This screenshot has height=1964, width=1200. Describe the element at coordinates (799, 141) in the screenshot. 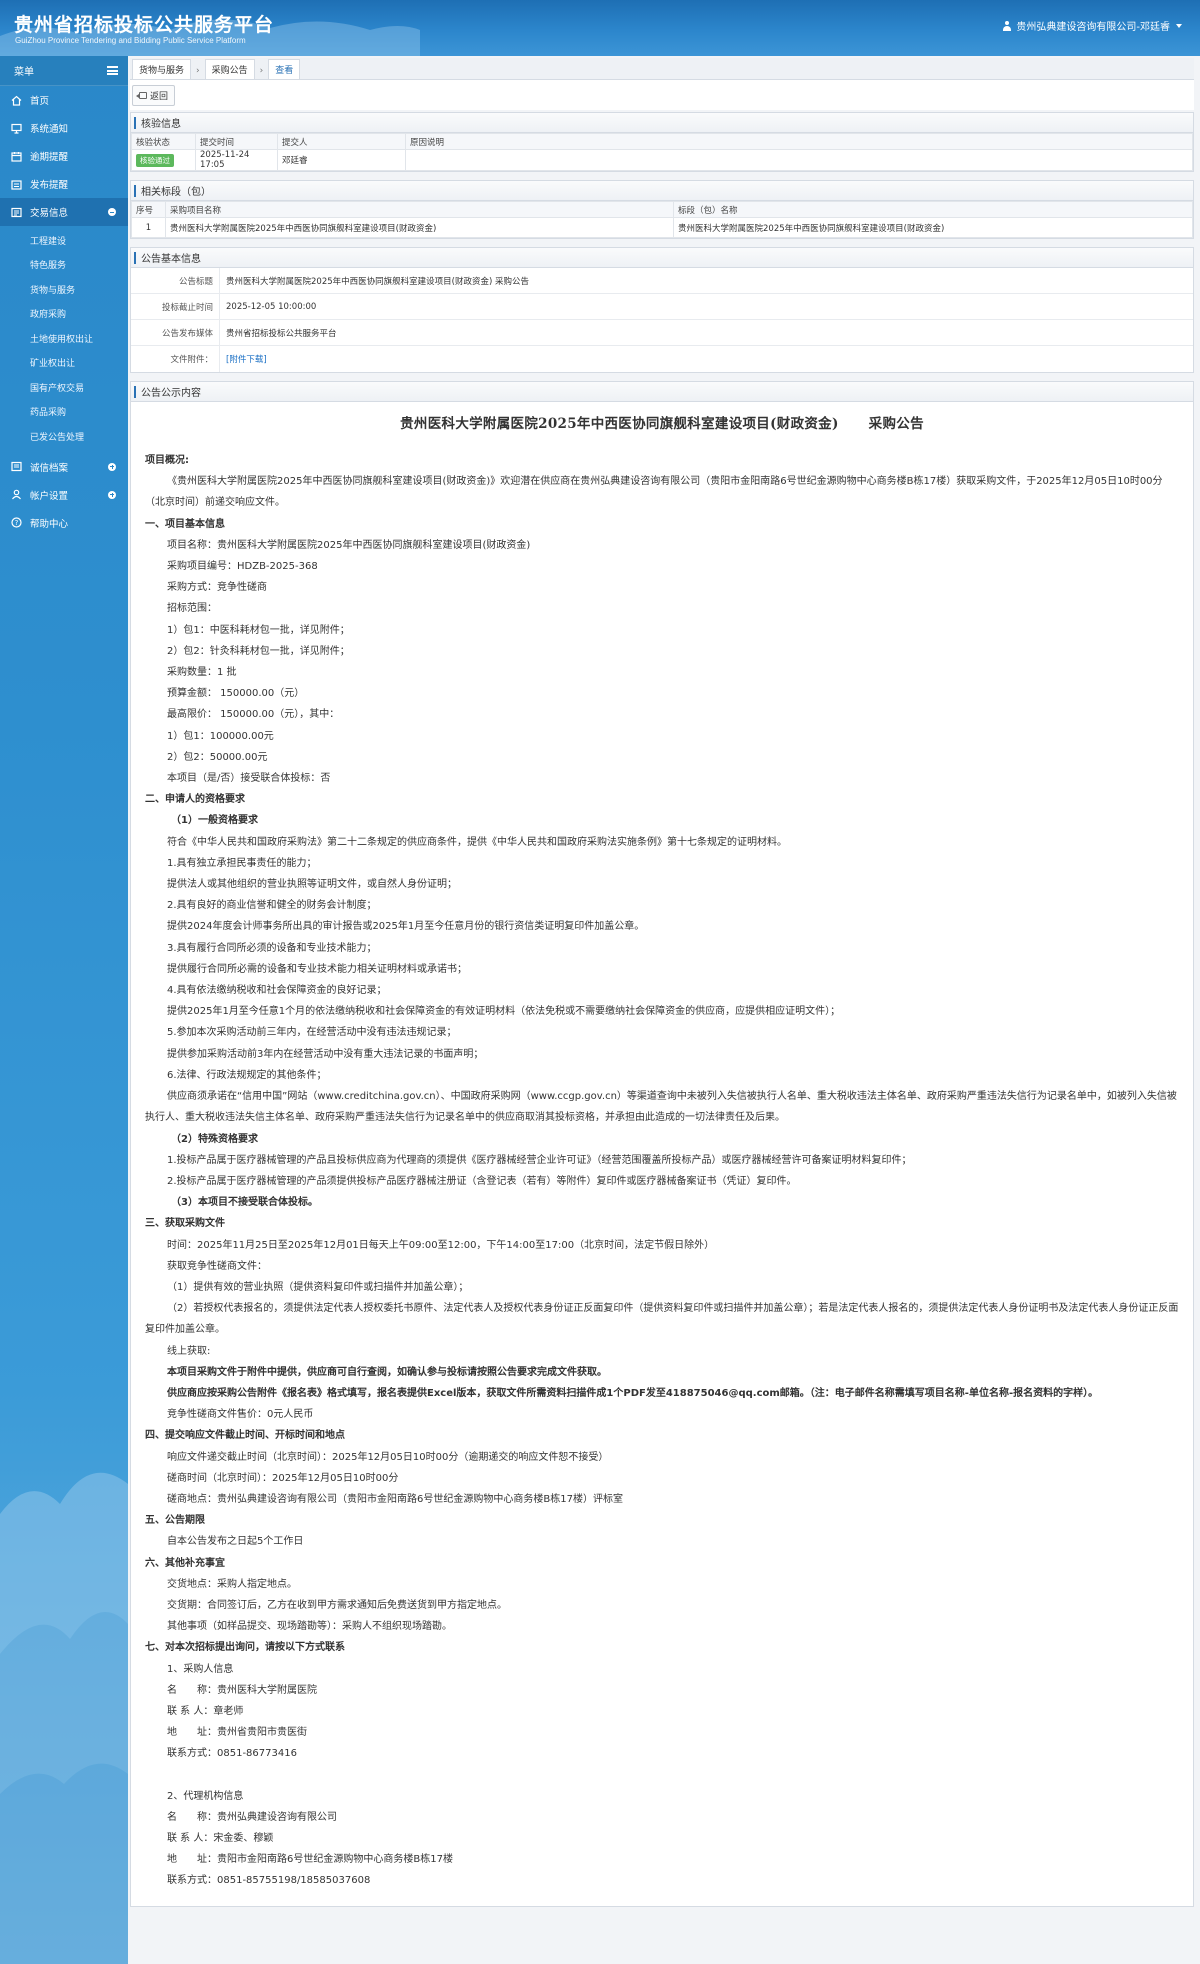

I see `column-header: 原因说明` at that location.